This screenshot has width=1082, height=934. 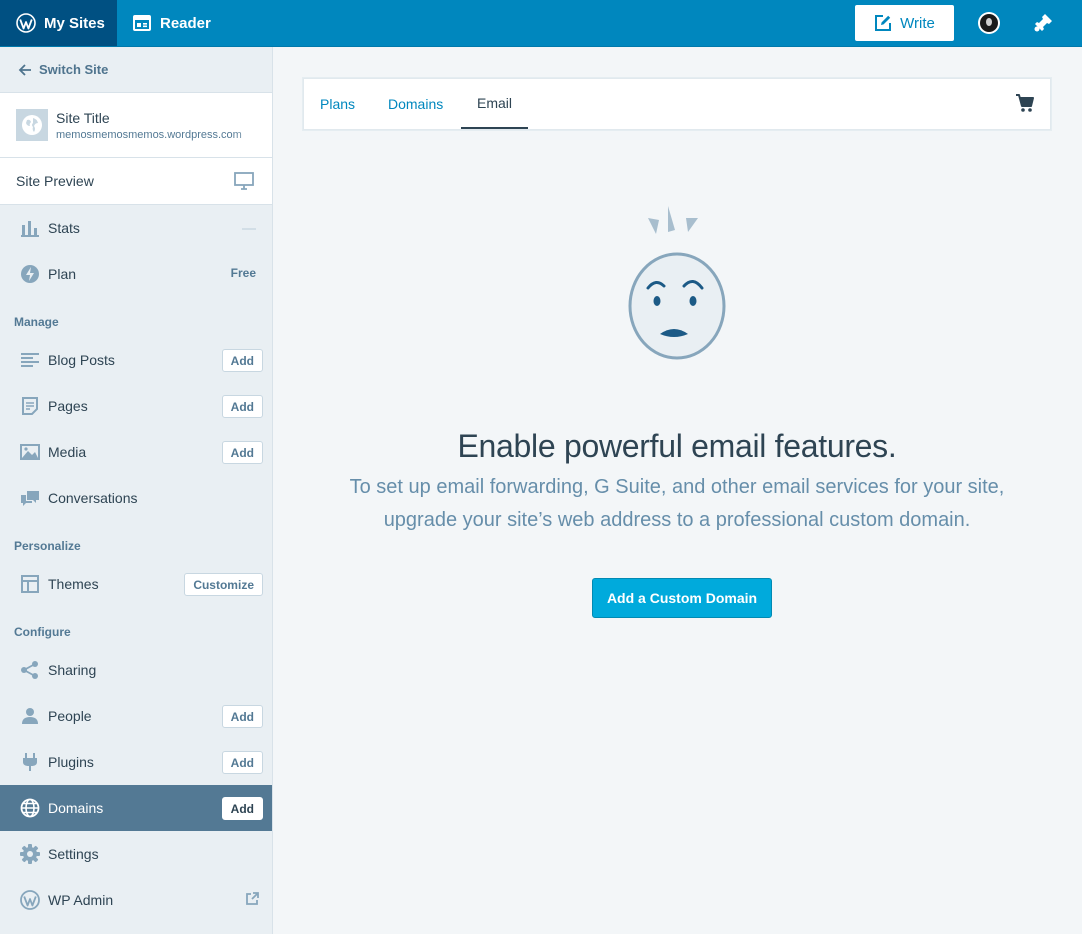 What do you see at coordinates (415, 104) in the screenshot?
I see `tab-domains: Domains` at bounding box center [415, 104].